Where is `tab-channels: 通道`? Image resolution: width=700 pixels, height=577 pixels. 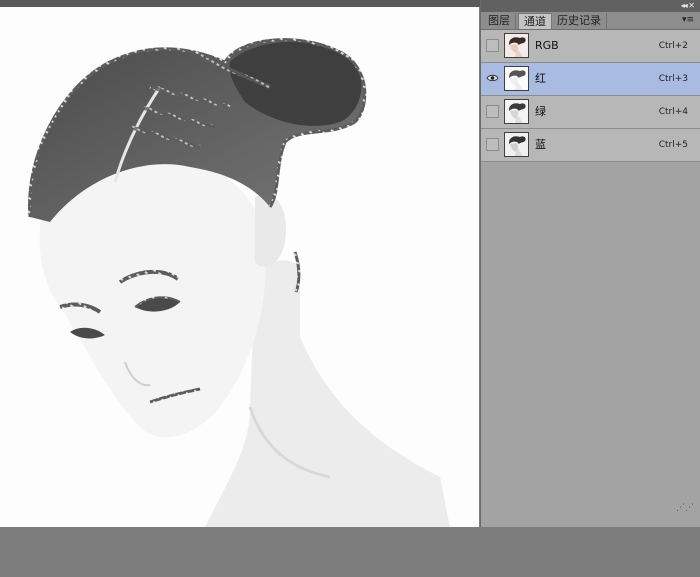
tab-channels: 通道 is located at coordinates (535, 21).